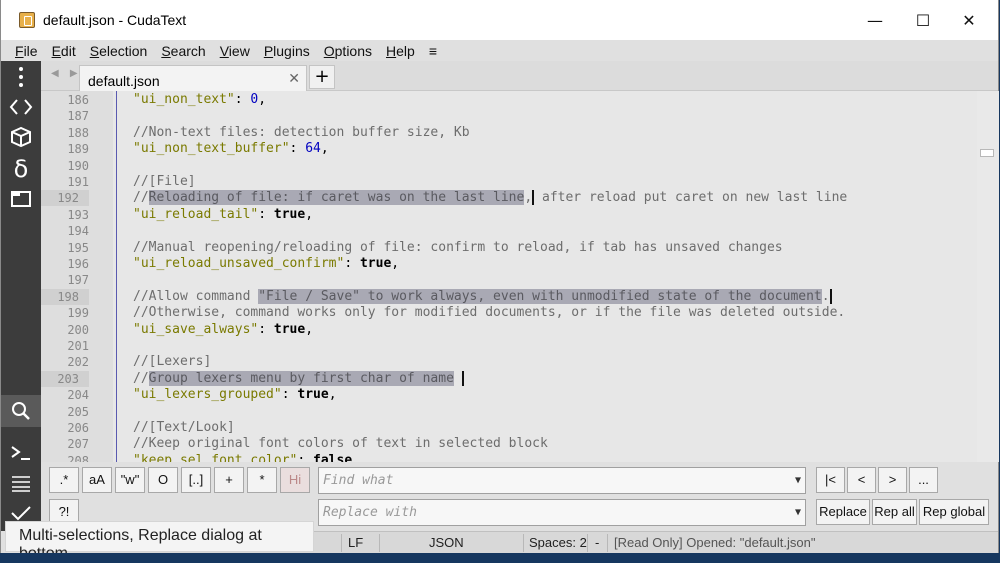 The width and height of the screenshot is (1000, 563). What do you see at coordinates (97, 480) in the screenshot?
I see `option-case-sensitive-button: aA` at bounding box center [97, 480].